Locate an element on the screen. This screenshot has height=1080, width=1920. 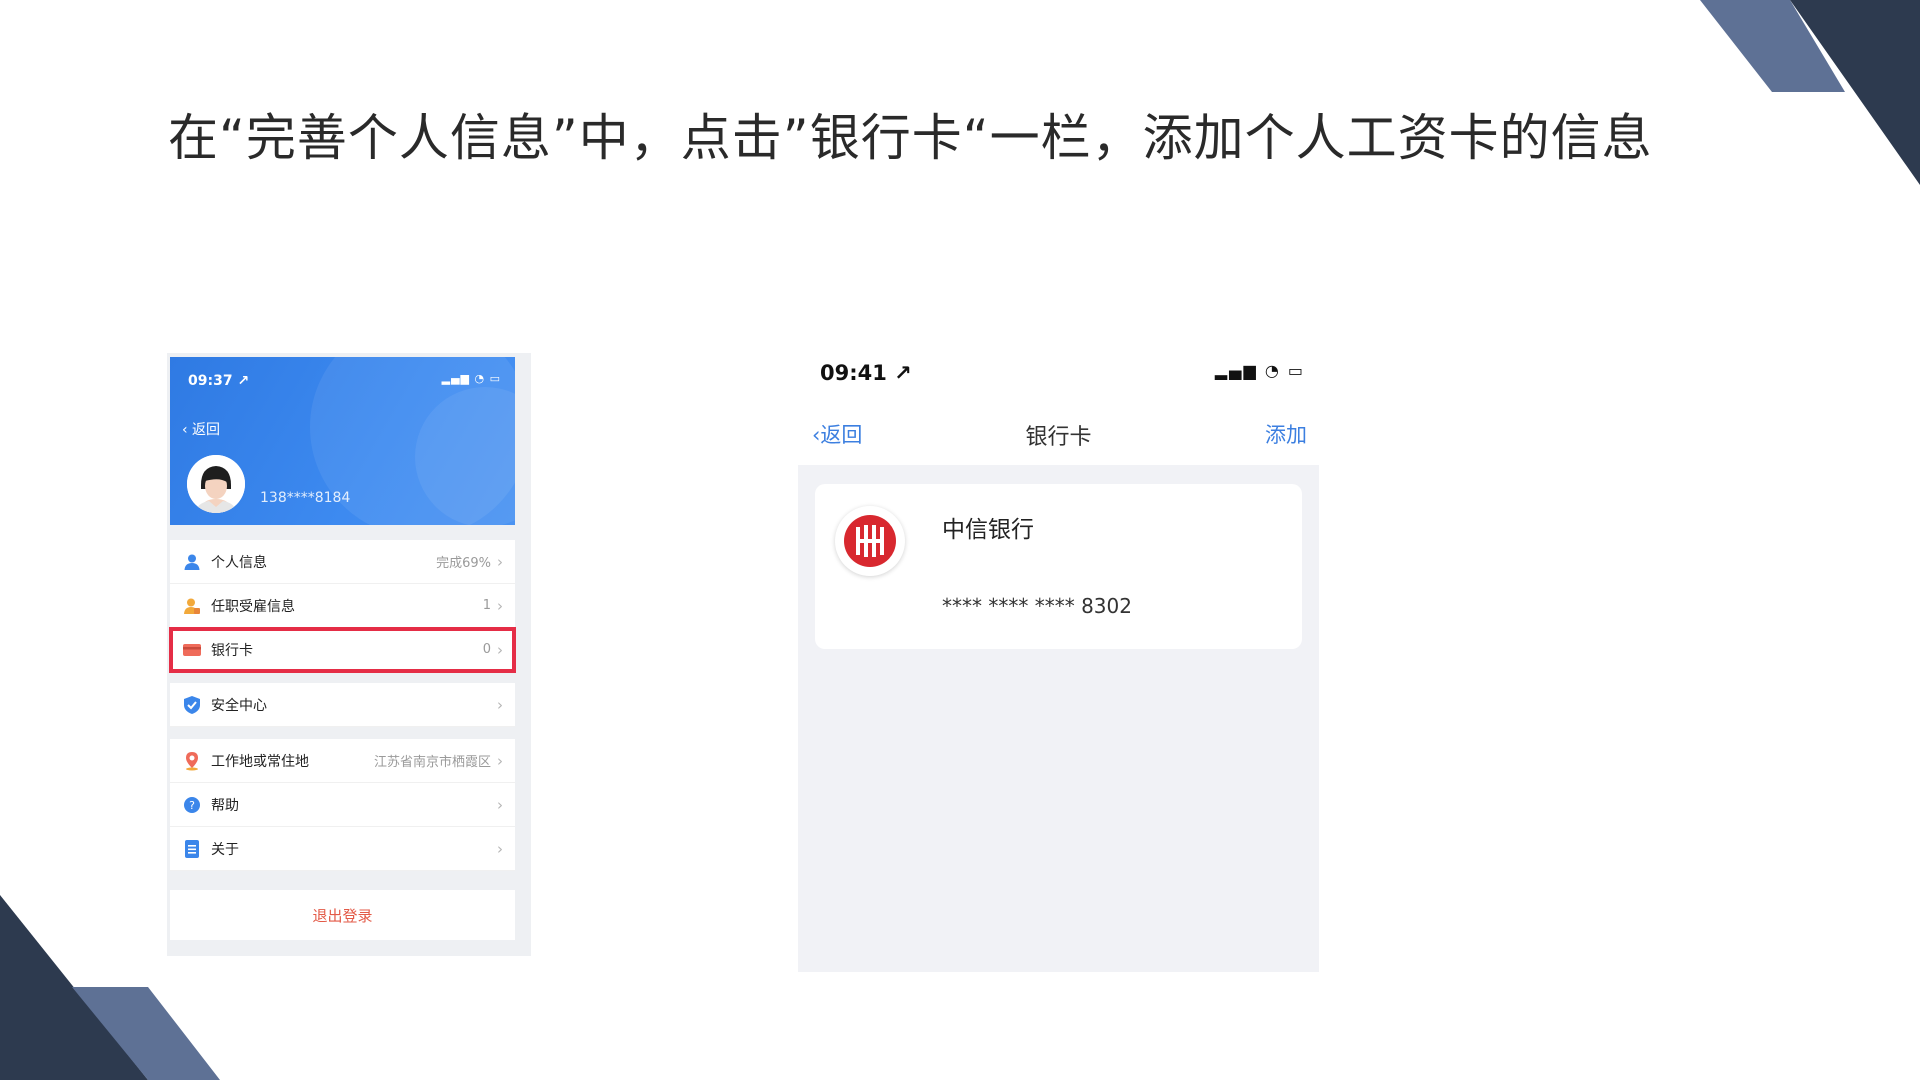
add-card-button: 添加 is located at coordinates (1286, 434).